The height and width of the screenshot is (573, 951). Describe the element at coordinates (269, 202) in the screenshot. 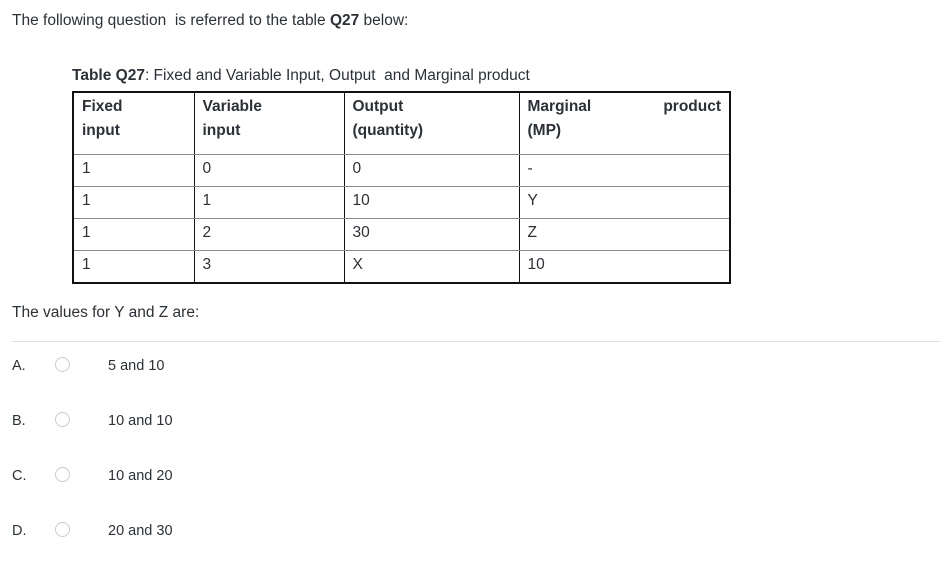

I see `cell-variable-input: 1` at that location.